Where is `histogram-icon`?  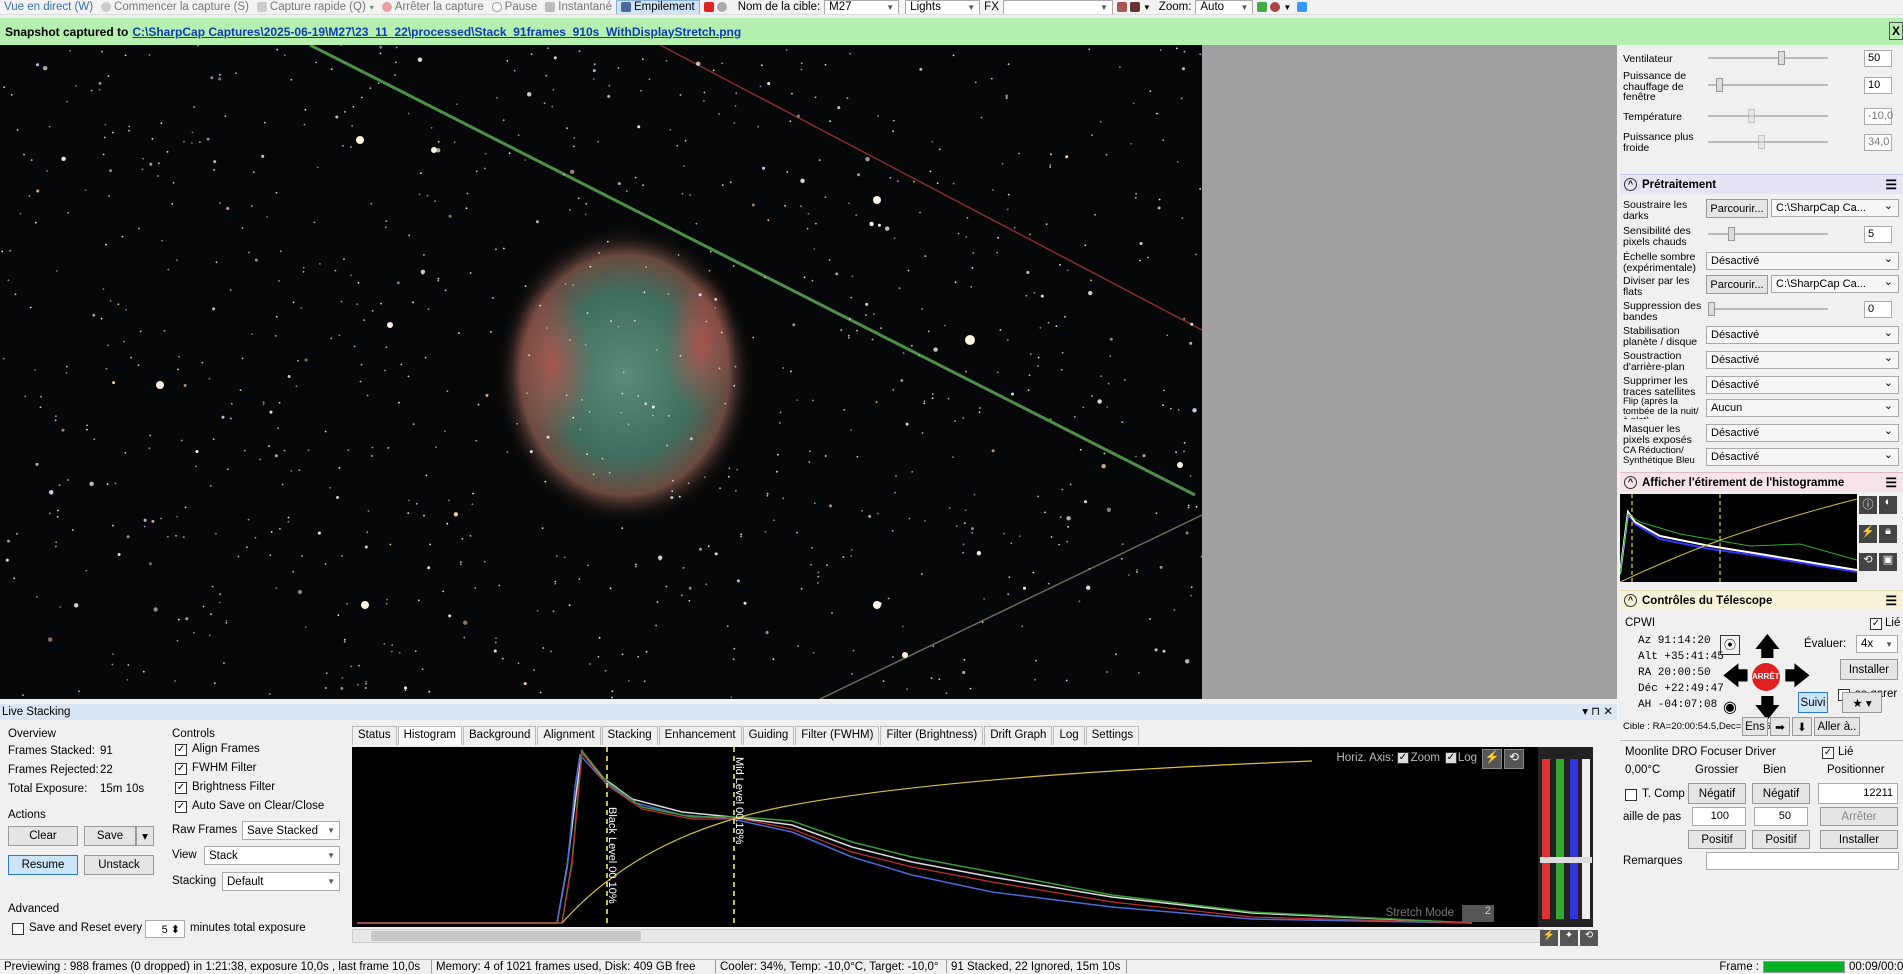 histogram-icon is located at coordinates (1262, 7).